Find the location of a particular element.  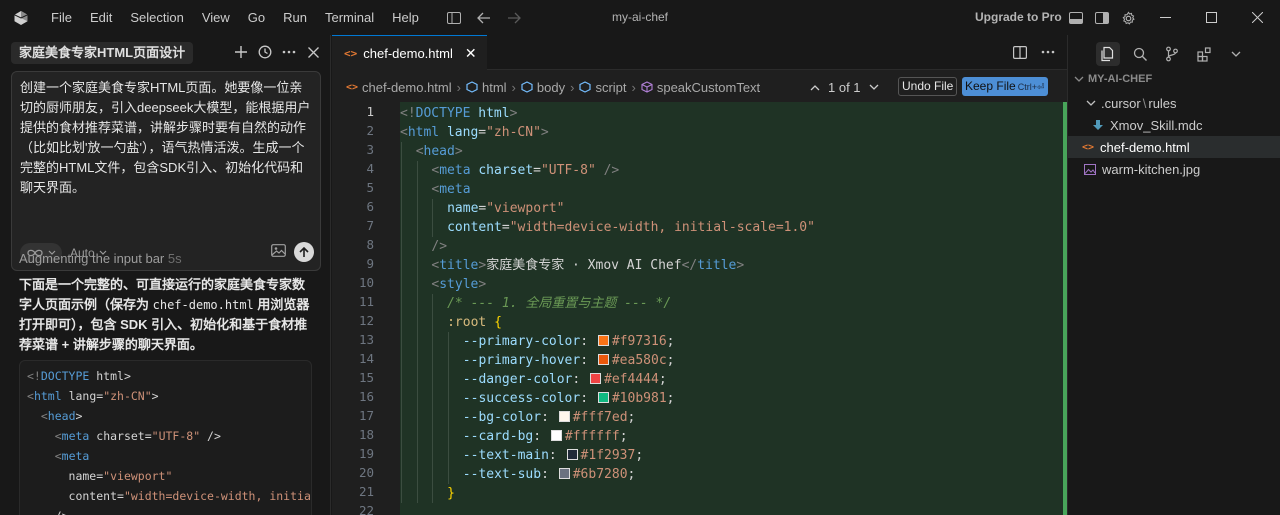

tree-file-label: chef-demo.html is located at coordinates (1145, 147).